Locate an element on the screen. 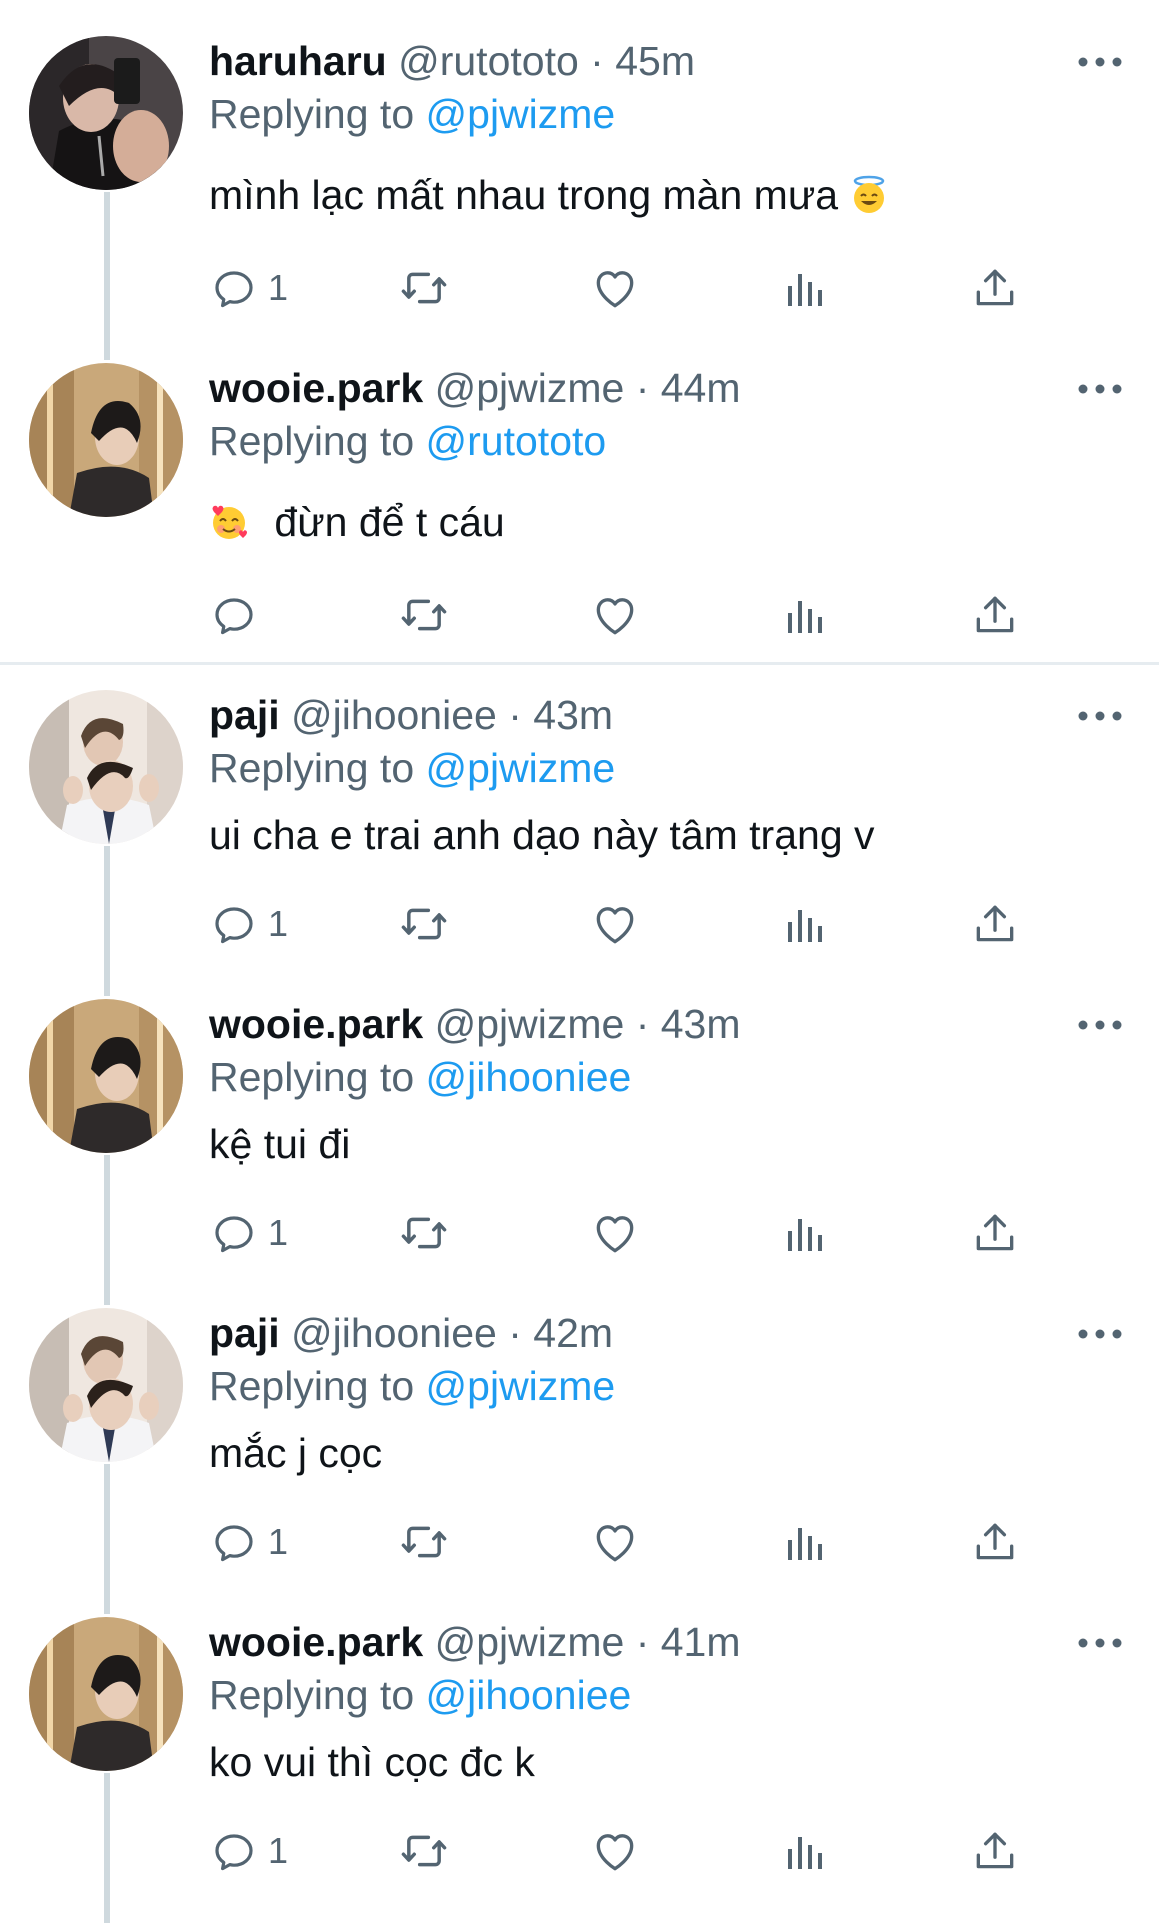 Image resolution: width=1159 pixels, height=1923 pixels. mention-link: @rutototo is located at coordinates (516, 441).